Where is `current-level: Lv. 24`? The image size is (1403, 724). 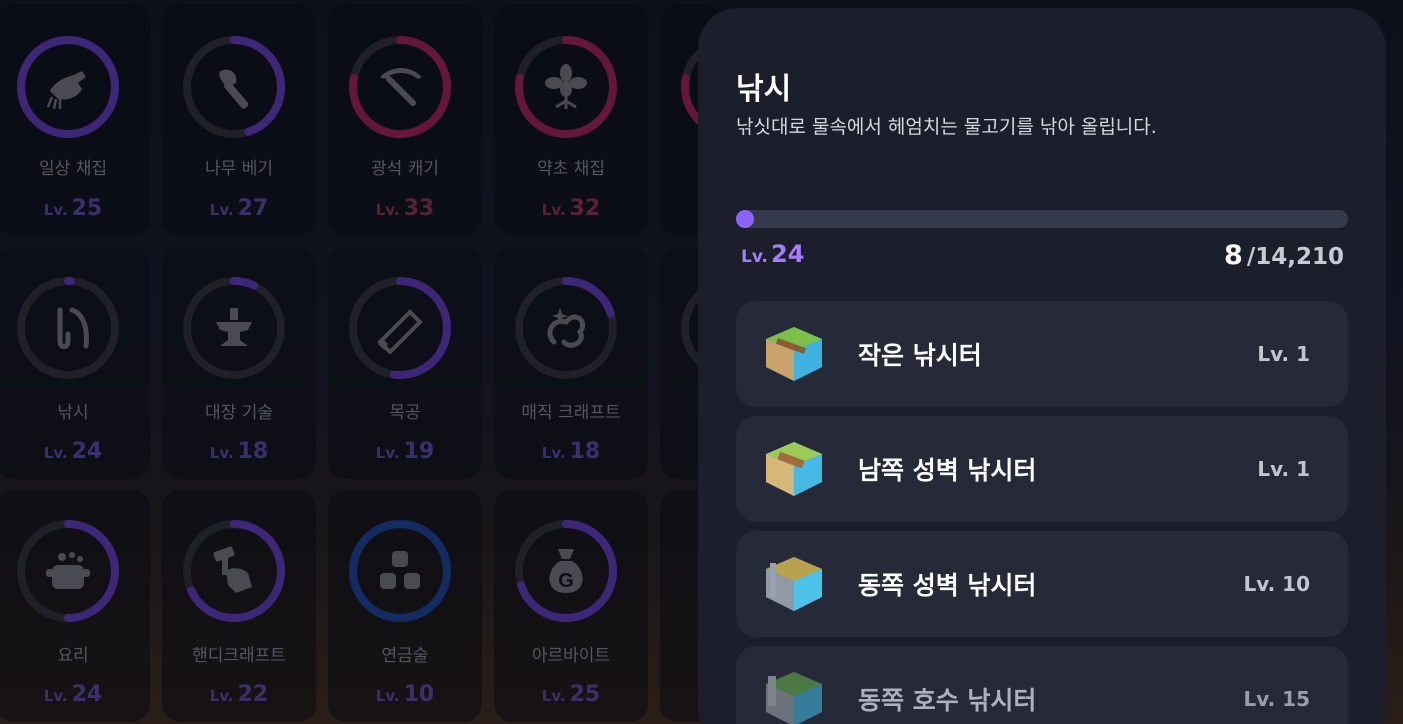
current-level: Lv. 24 is located at coordinates (773, 254).